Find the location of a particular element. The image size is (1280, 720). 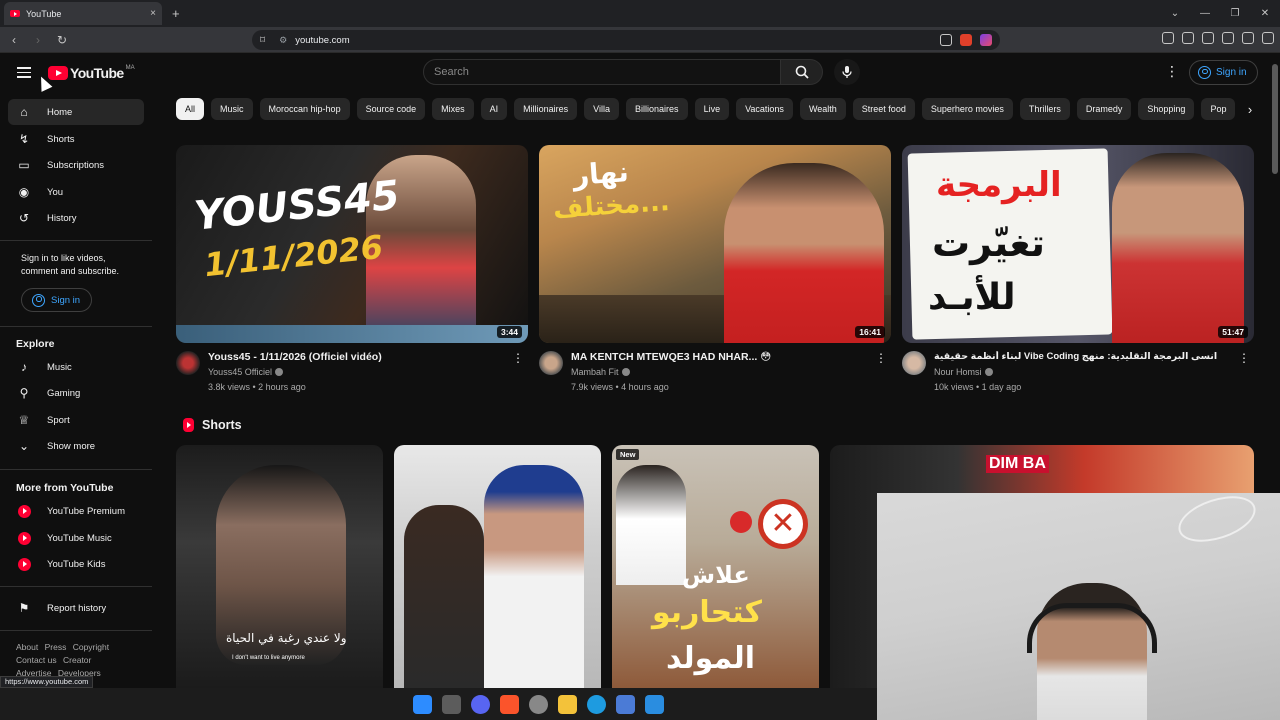

sidebar-item-shorts: ↯ Shorts is located at coordinates (76, 139).